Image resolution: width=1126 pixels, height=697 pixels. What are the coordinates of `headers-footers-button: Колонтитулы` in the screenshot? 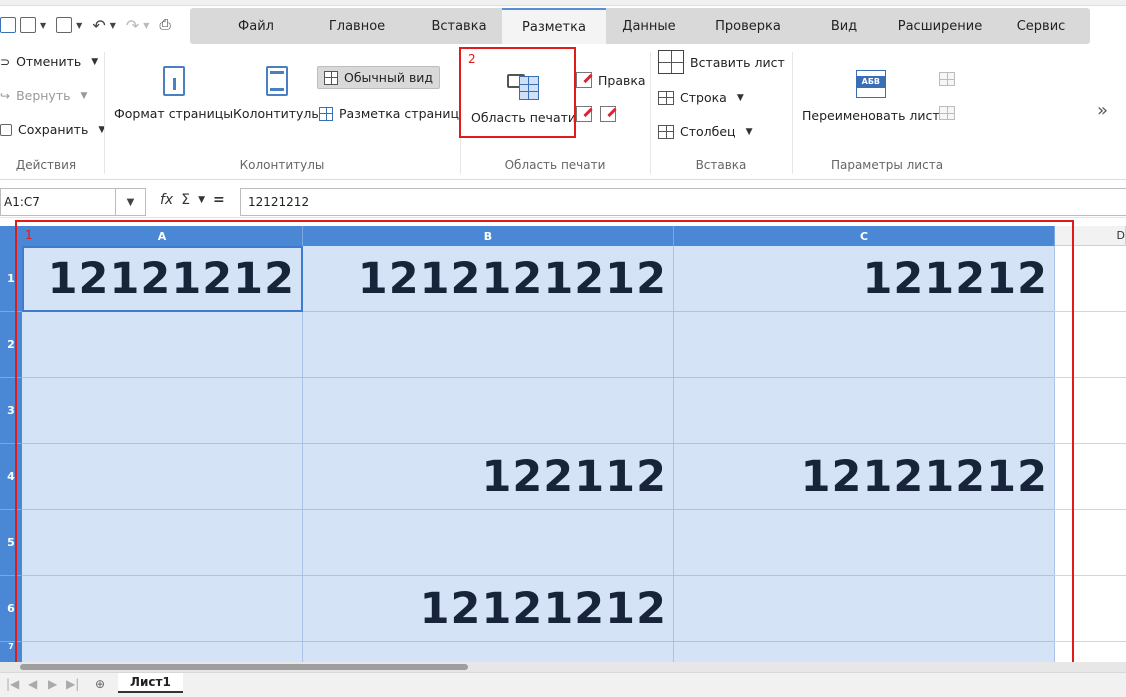 It's located at (277, 93).